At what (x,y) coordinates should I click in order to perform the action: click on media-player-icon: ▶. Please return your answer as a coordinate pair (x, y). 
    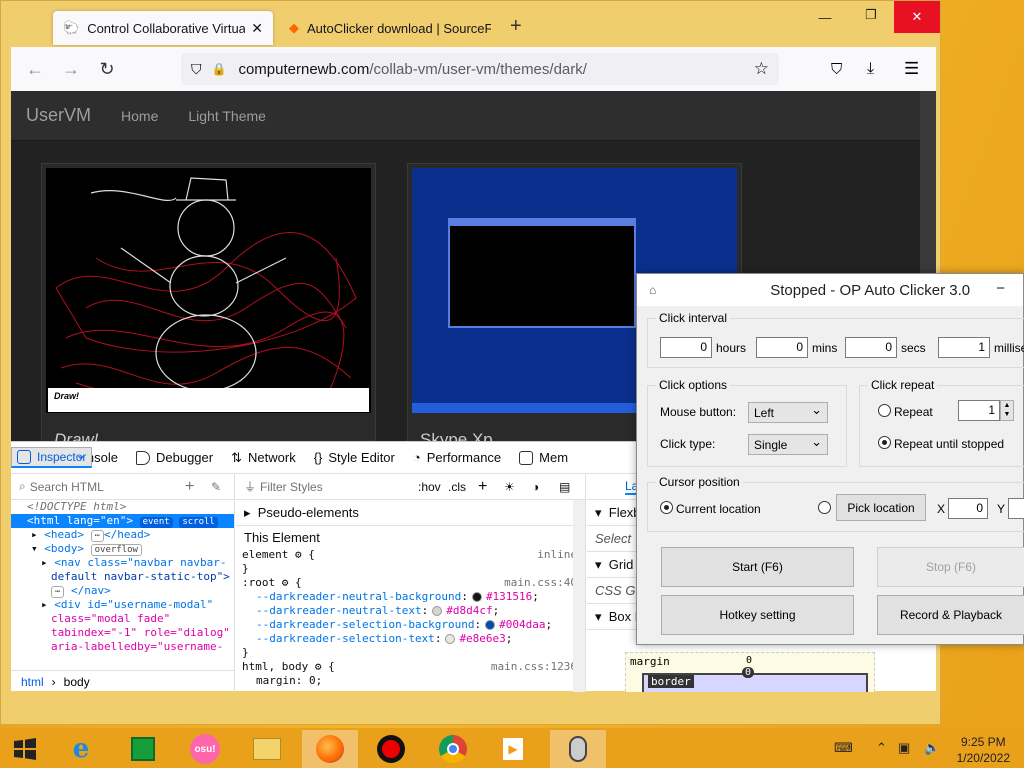
    Looking at the image, I should click on (513, 749).